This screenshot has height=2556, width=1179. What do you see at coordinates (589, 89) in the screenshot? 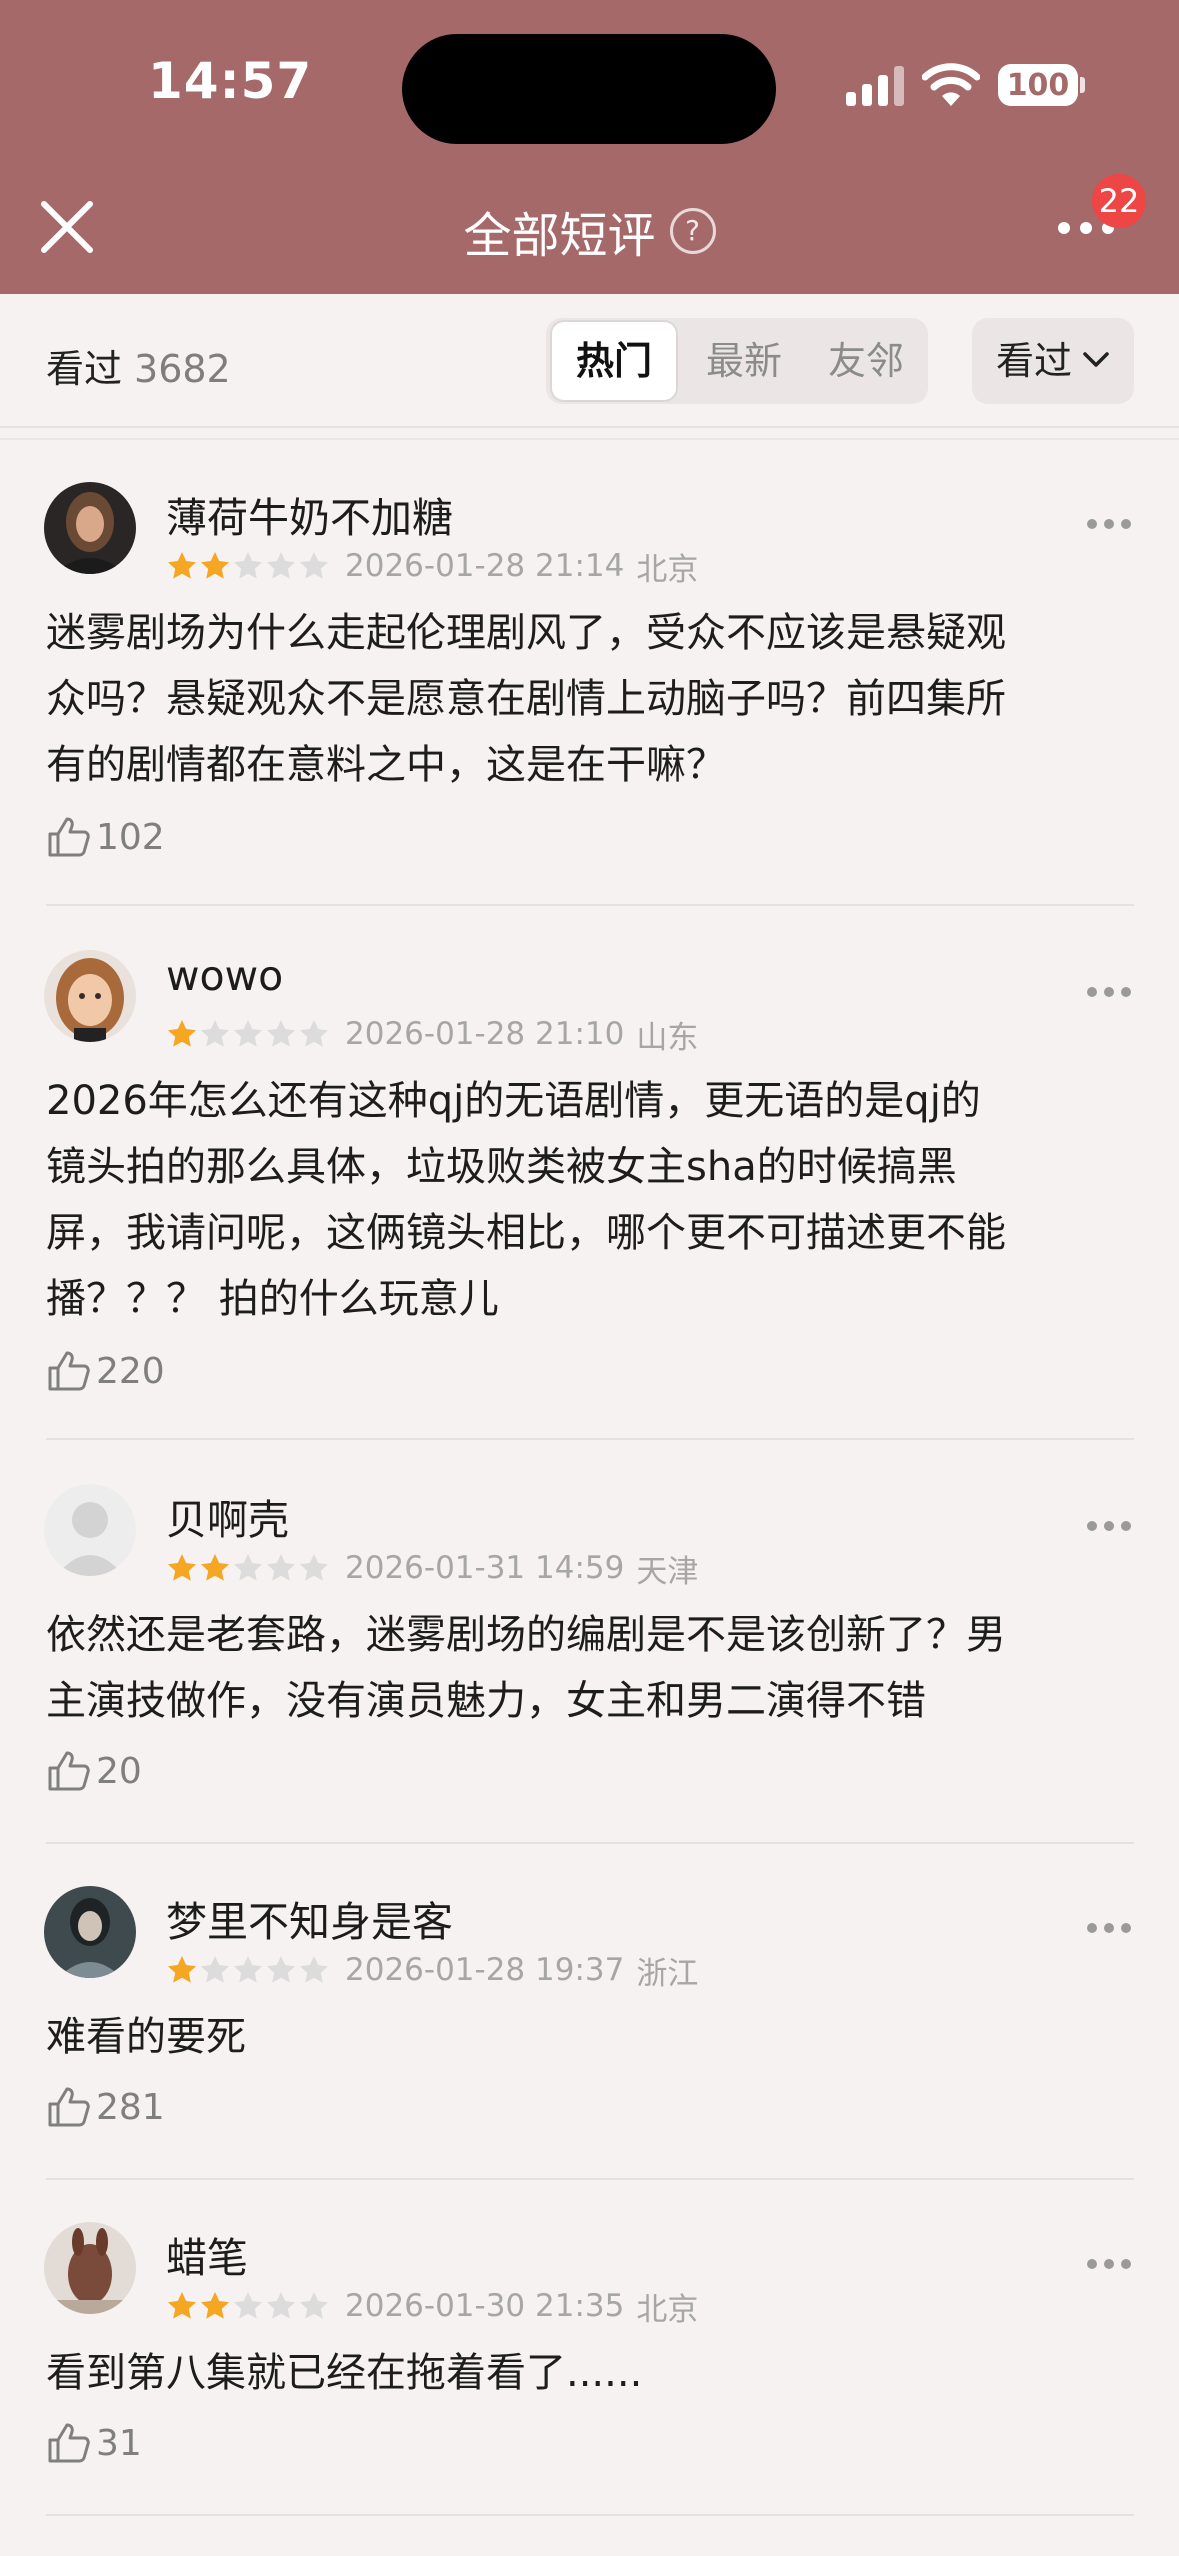
I see `dynamic-island` at bounding box center [589, 89].